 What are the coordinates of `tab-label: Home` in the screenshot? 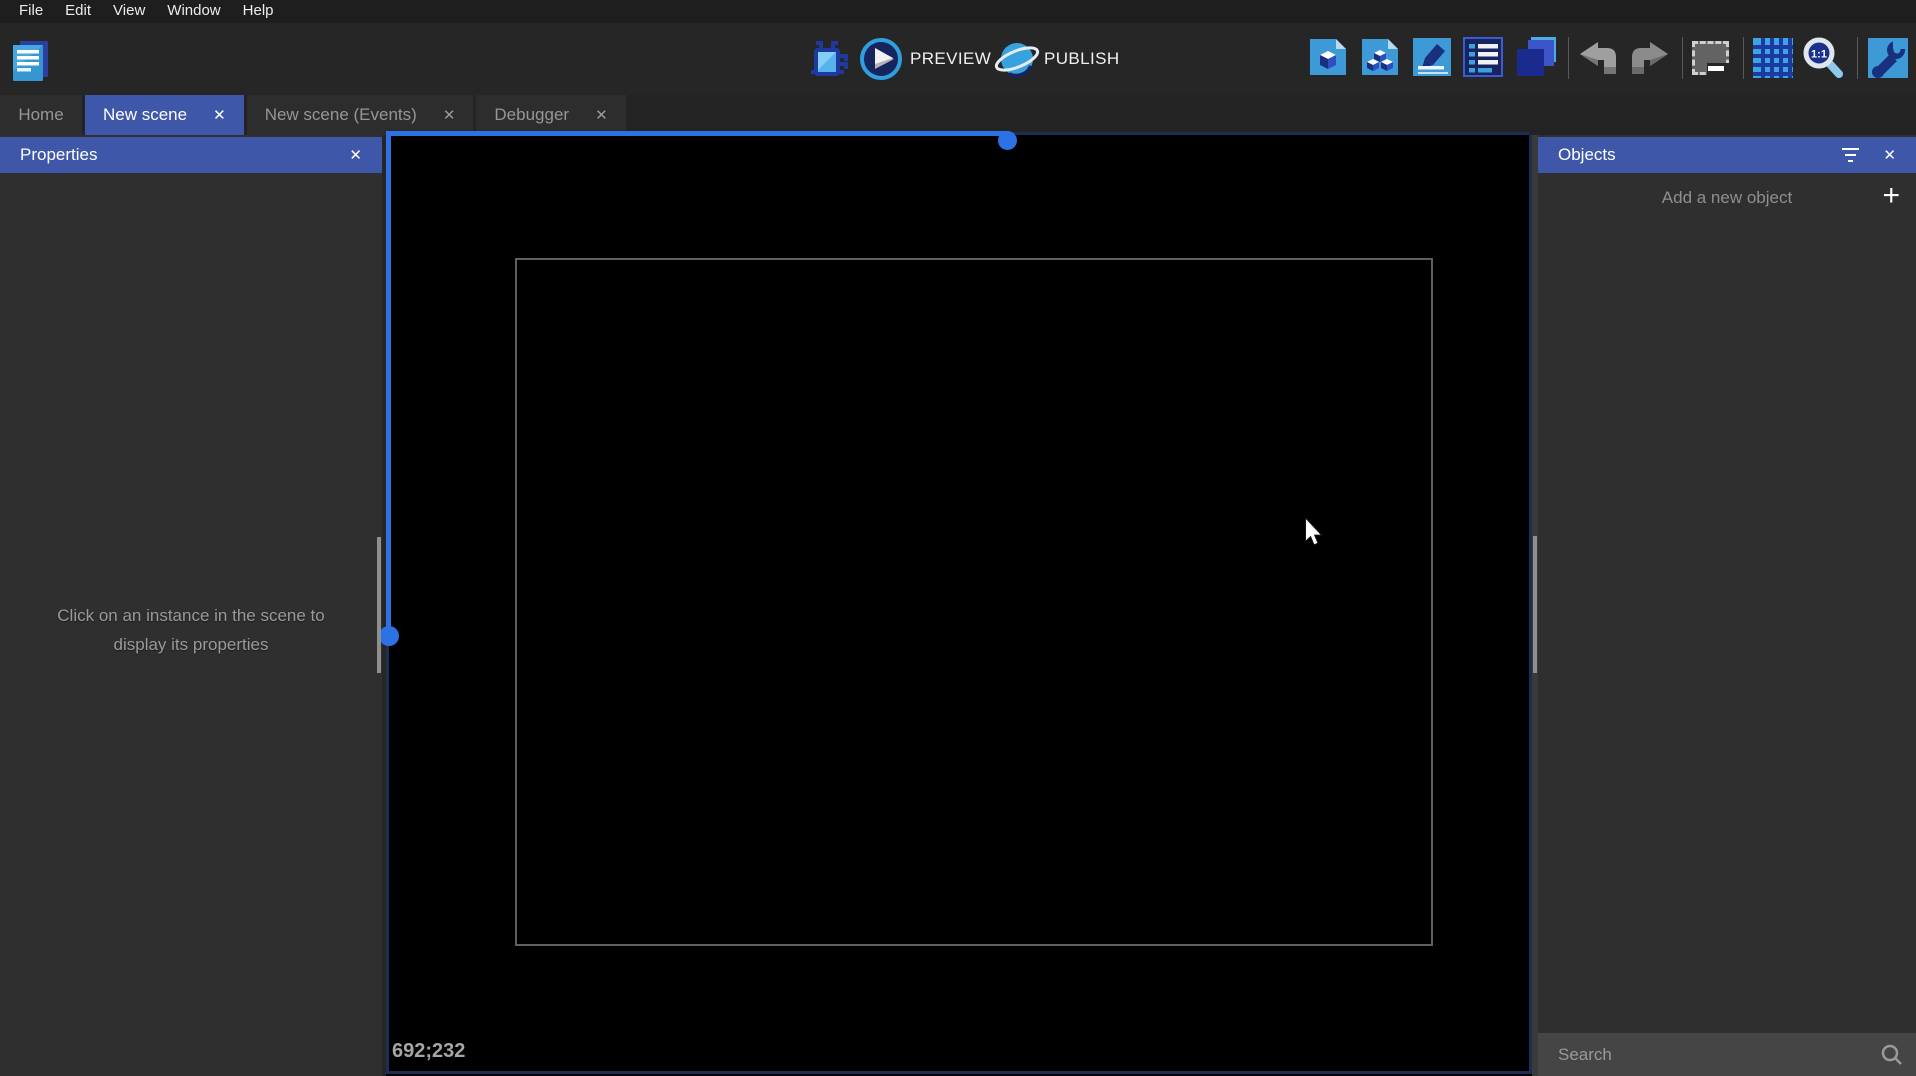 It's located at (41, 114).